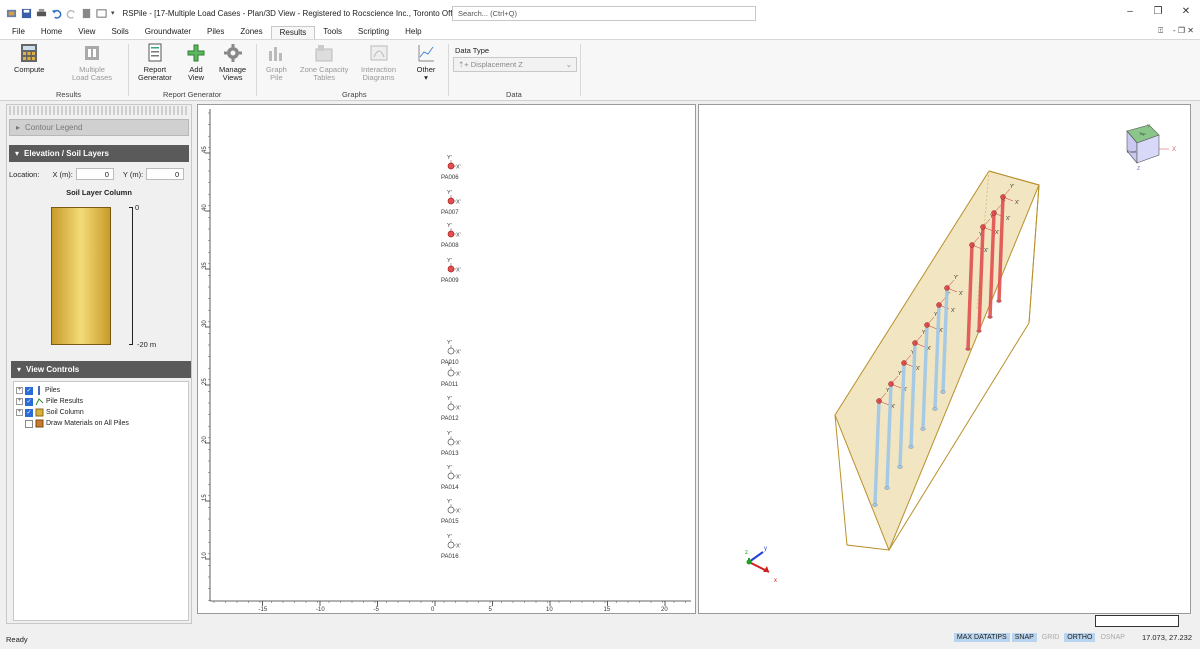 The height and width of the screenshot is (649, 1200). I want to click on tree-item-piles: + ✓ Piles, so click(101, 390).